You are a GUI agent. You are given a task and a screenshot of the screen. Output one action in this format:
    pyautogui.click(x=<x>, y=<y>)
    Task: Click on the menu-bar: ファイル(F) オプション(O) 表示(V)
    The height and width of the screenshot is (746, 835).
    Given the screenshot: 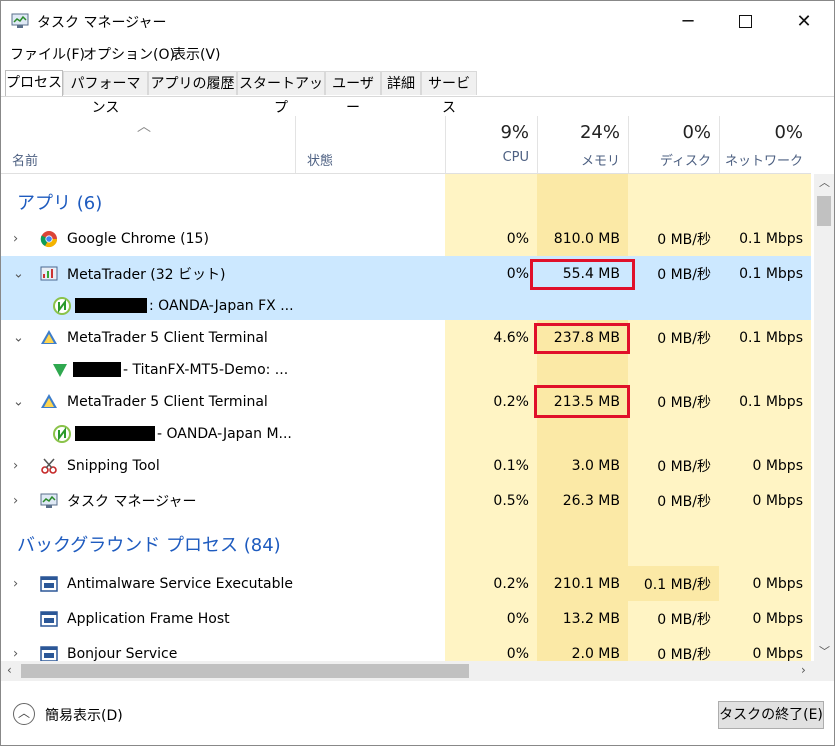 What is the action you would take?
    pyautogui.click(x=417, y=53)
    